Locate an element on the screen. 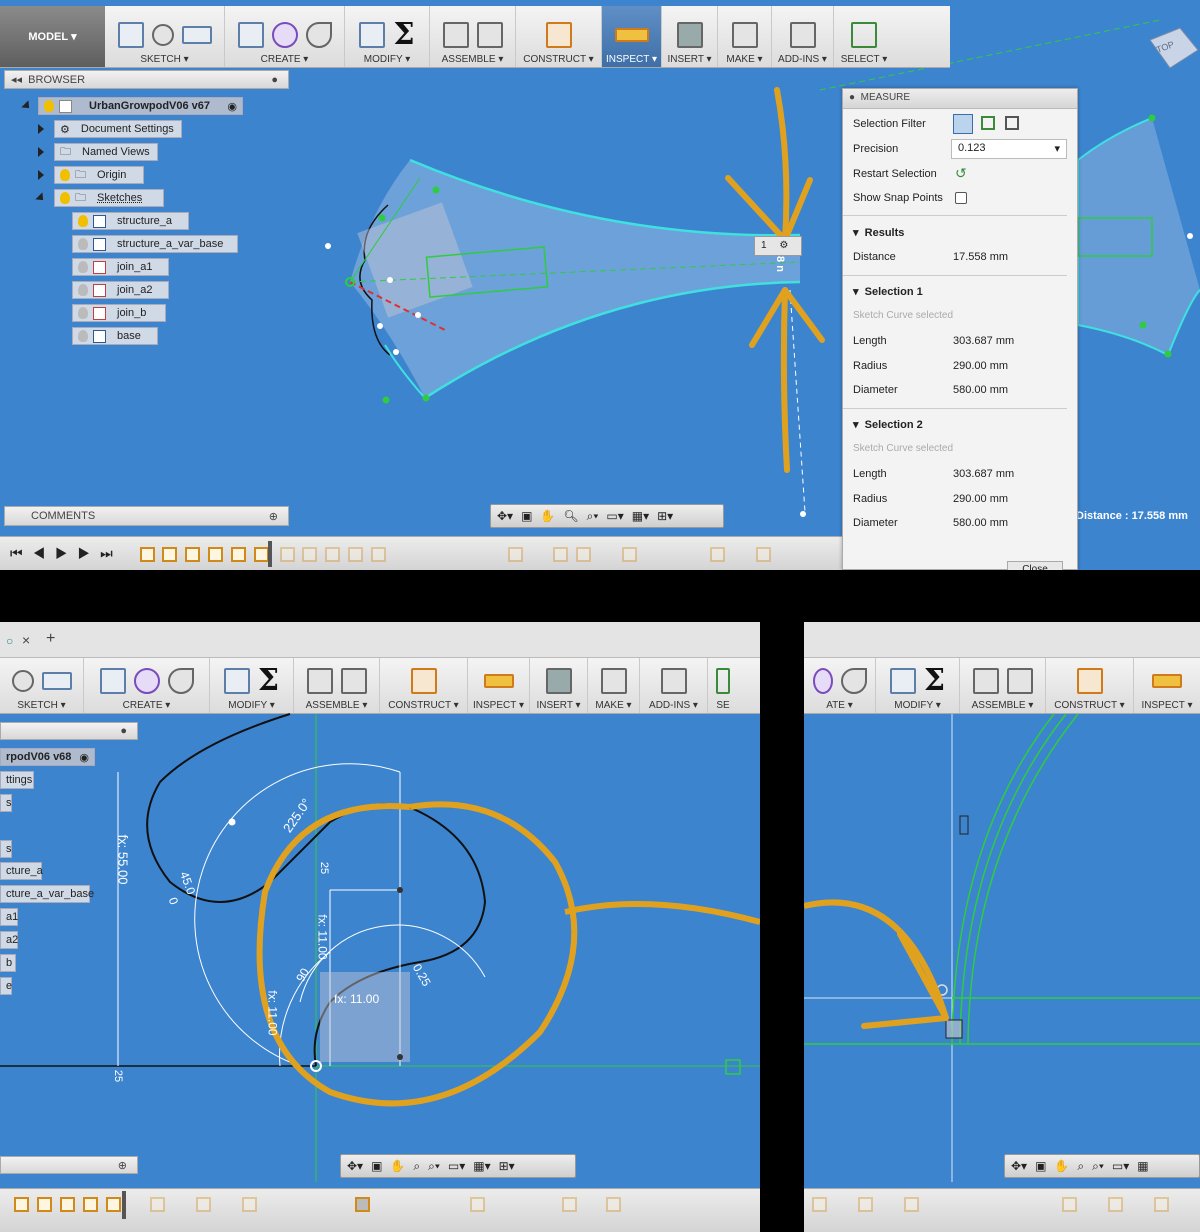  form-icon is located at coordinates (284, 35).